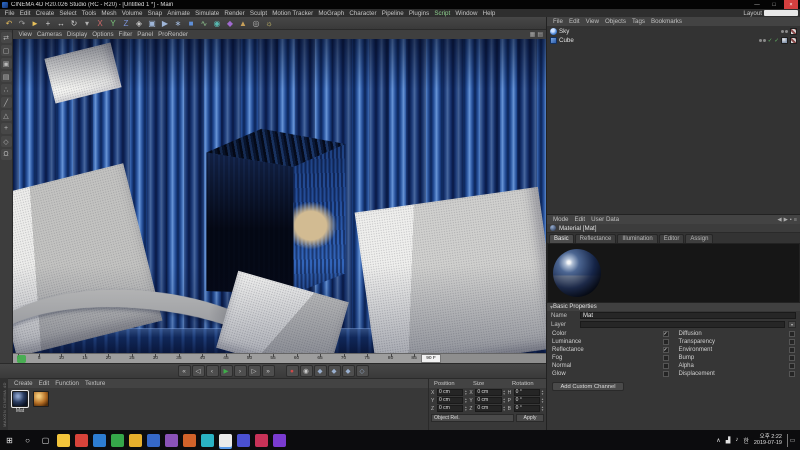 This screenshot has width=800, height=450. Describe the element at coordinates (155, 13) in the screenshot. I see `menu-item: Snap` at that location.